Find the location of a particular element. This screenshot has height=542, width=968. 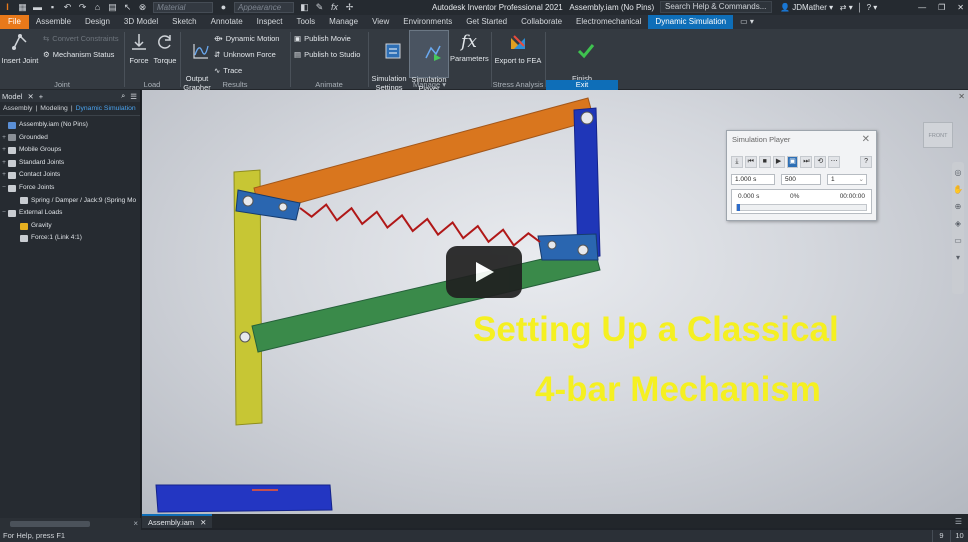

open-file-icon: ▬ is located at coordinates (37, 7).